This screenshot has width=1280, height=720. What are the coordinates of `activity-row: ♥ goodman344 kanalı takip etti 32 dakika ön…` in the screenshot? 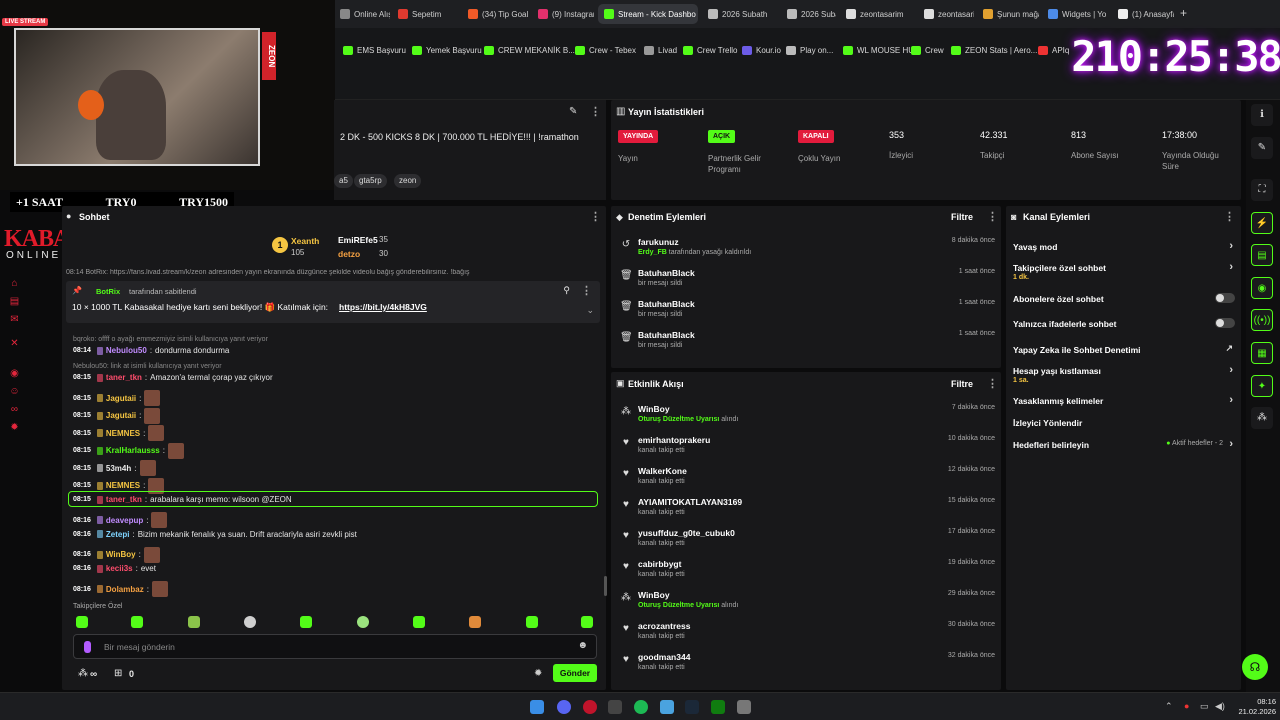 It's located at (810, 666).